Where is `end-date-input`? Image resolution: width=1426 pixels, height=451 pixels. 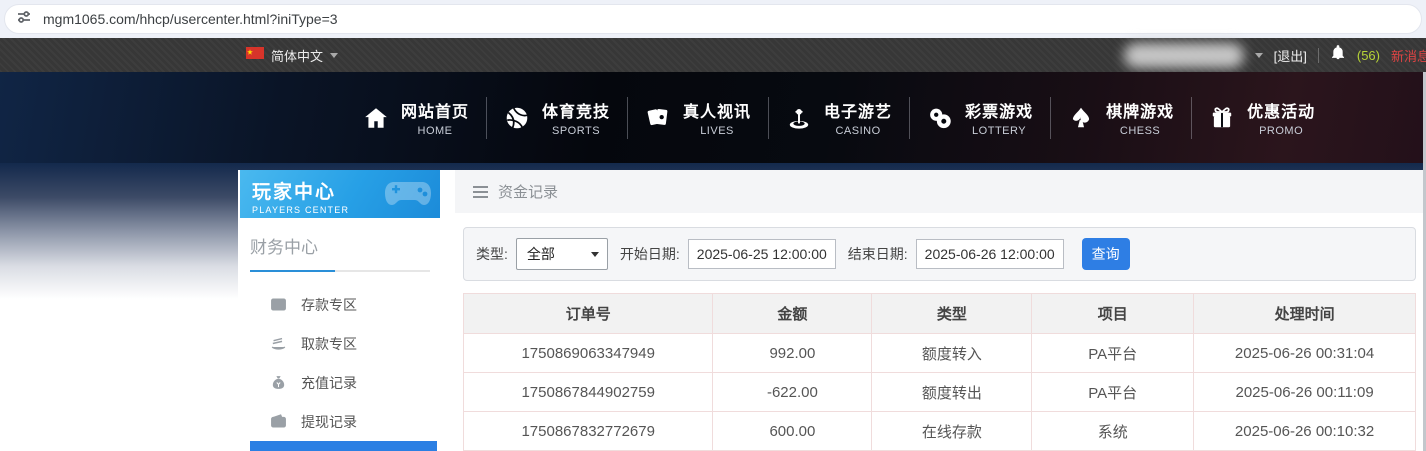
end-date-input is located at coordinates (989, 254).